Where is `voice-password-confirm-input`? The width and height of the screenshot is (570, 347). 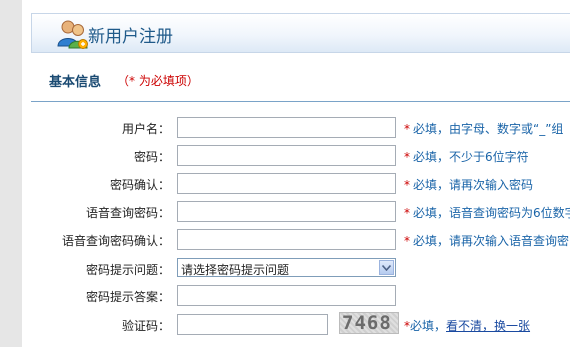 voice-password-confirm-input is located at coordinates (286, 239).